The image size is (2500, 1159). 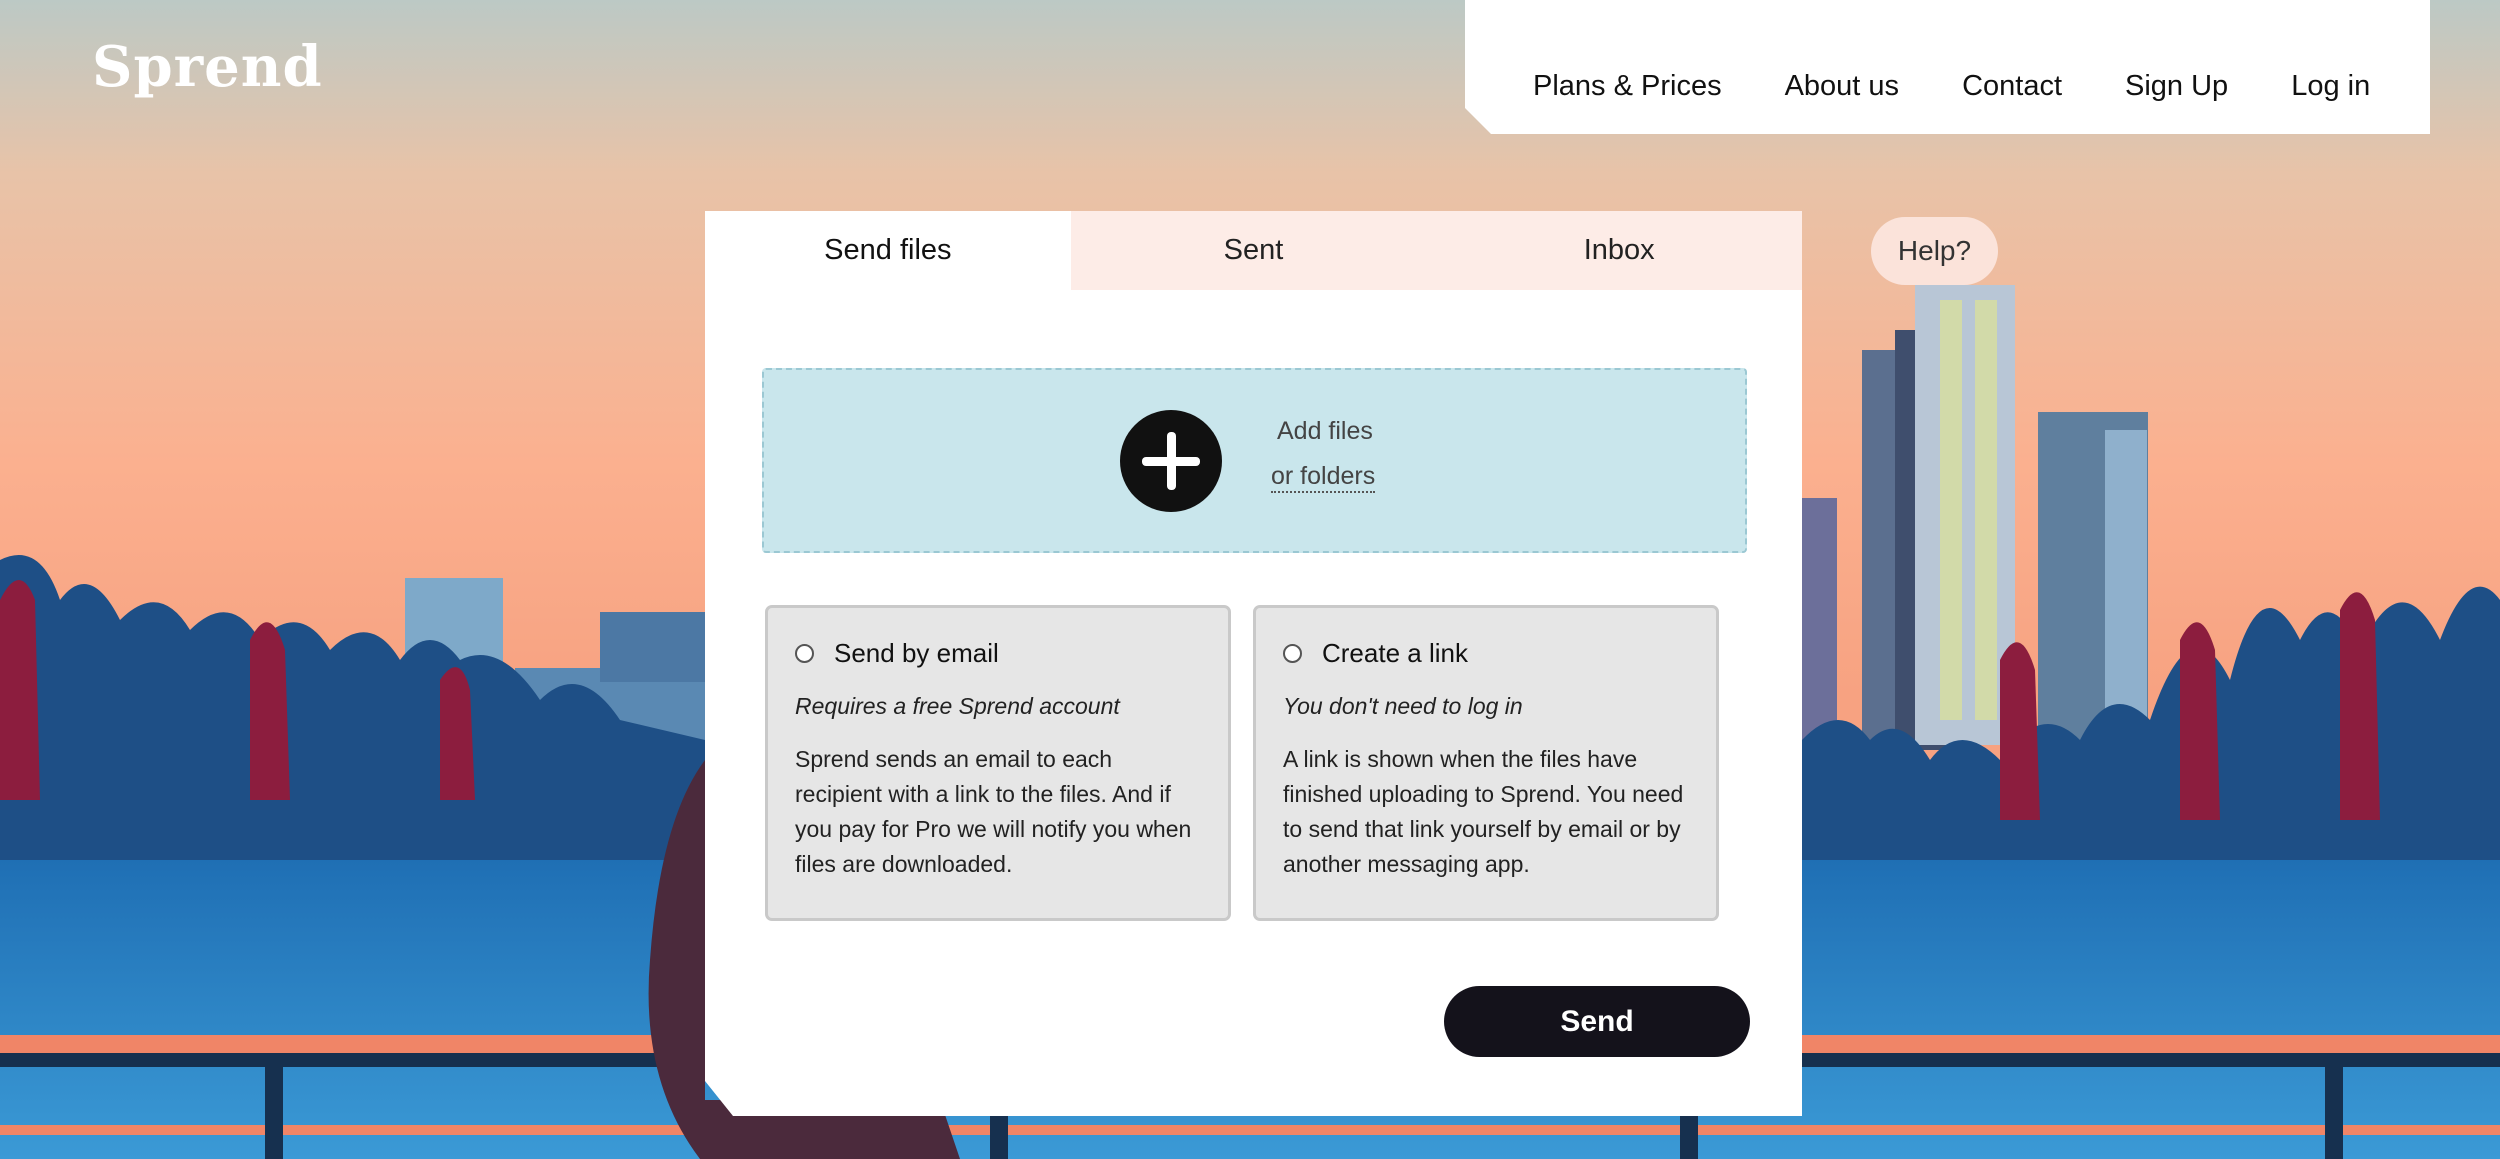 What do you see at coordinates (2012, 86) in the screenshot?
I see `nav-contact: Contact` at bounding box center [2012, 86].